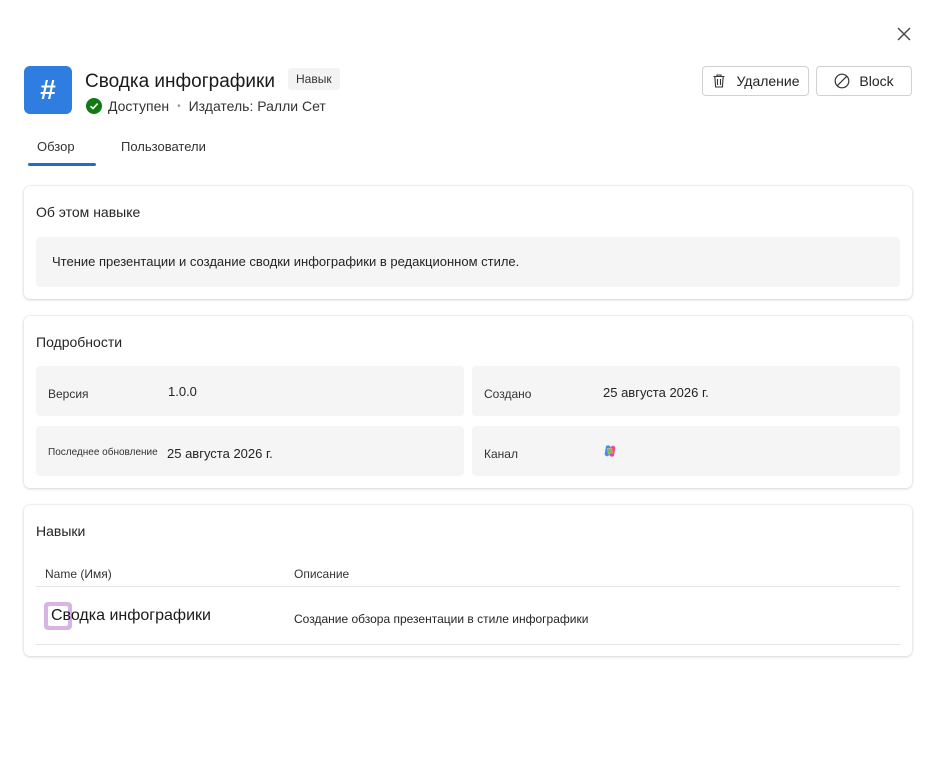 The height and width of the screenshot is (771, 936). I want to click on hash-icon: #, so click(48, 90).